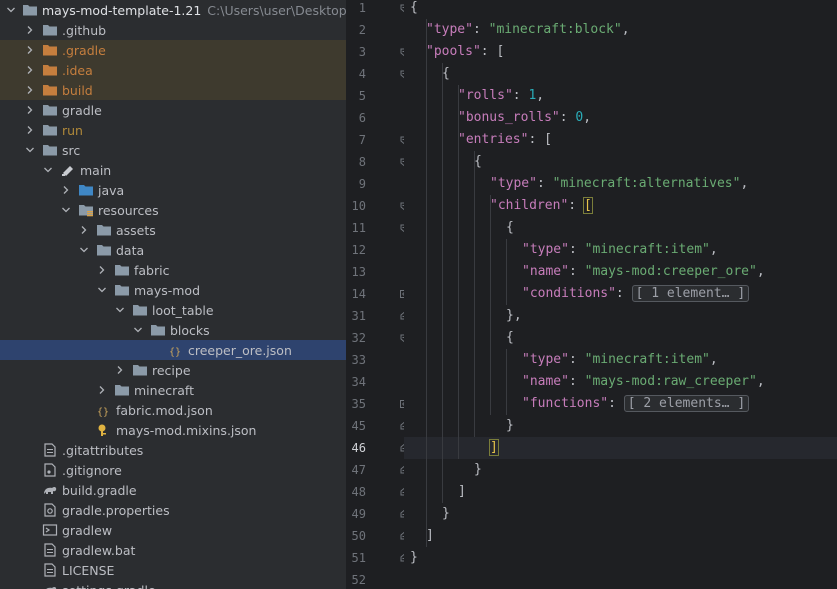 Image resolution: width=837 pixels, height=589 pixels. What do you see at coordinates (173, 390) in the screenshot?
I see `tree-item: minecraft` at bounding box center [173, 390].